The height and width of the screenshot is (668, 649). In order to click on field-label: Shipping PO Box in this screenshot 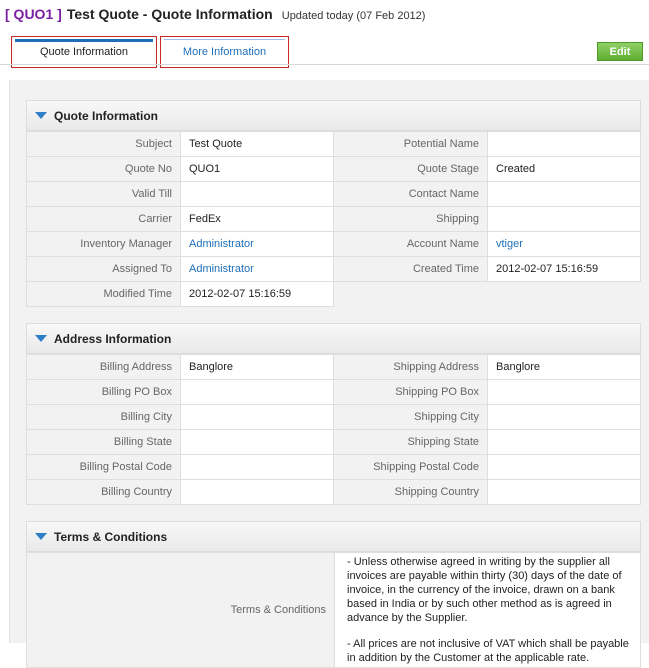, I will do `click(410, 392)`.